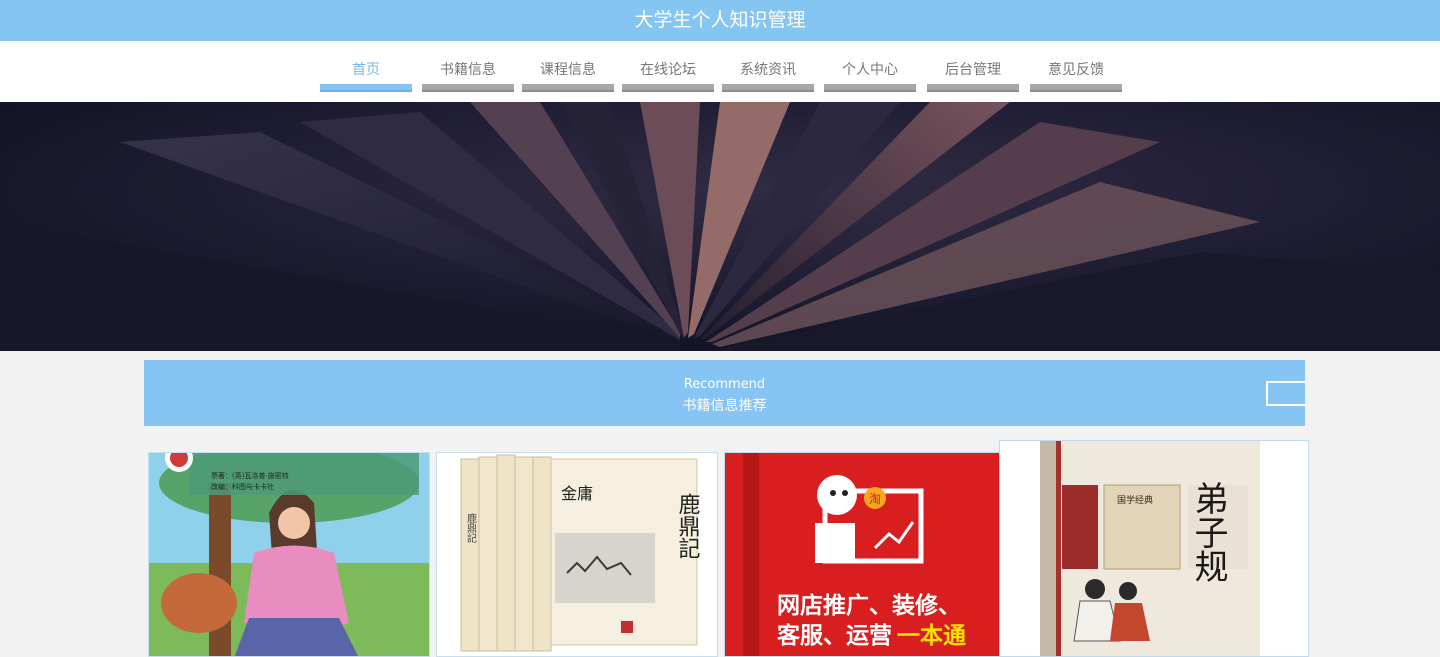  I want to click on book-cover-text: 改编：科图与卡卡社, so click(242, 486).